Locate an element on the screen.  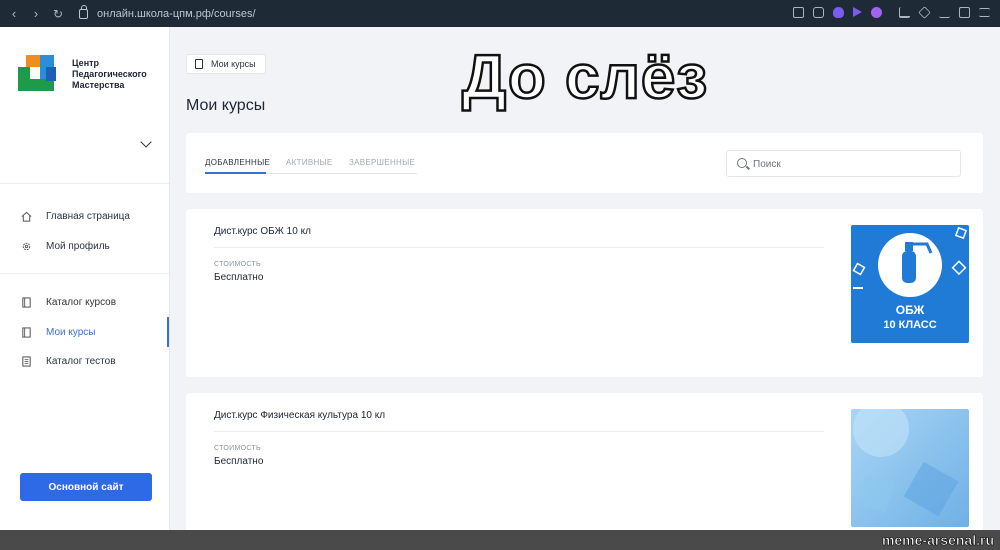
course-thumbnail is located at coordinates (910, 468).